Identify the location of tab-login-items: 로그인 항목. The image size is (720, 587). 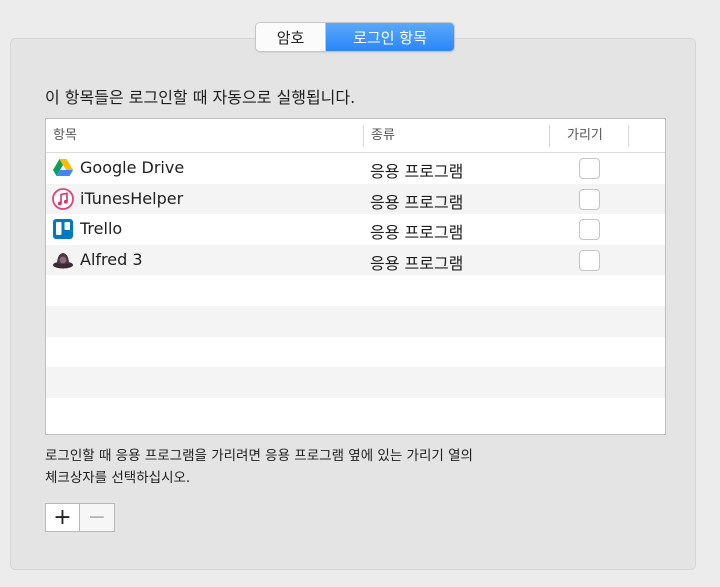
(390, 37).